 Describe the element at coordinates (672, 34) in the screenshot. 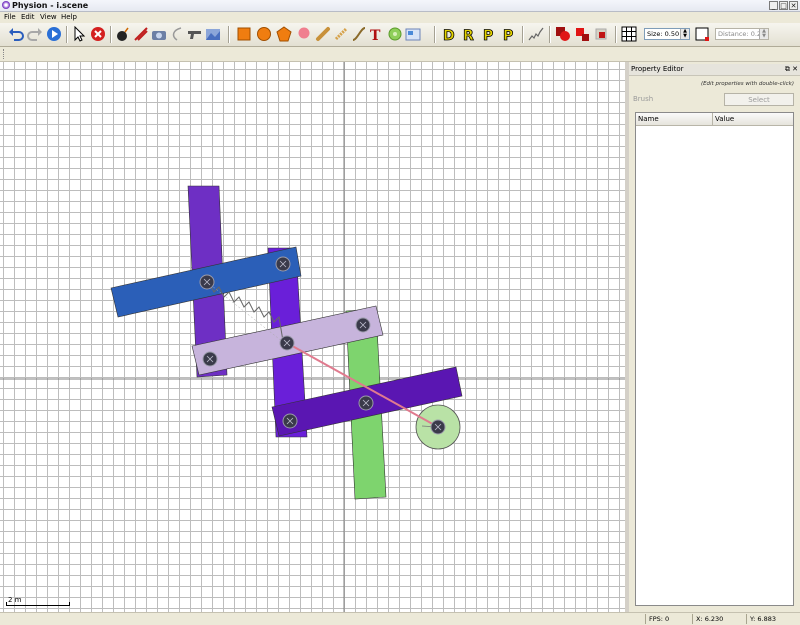

I see `size-value: 0.50` at that location.